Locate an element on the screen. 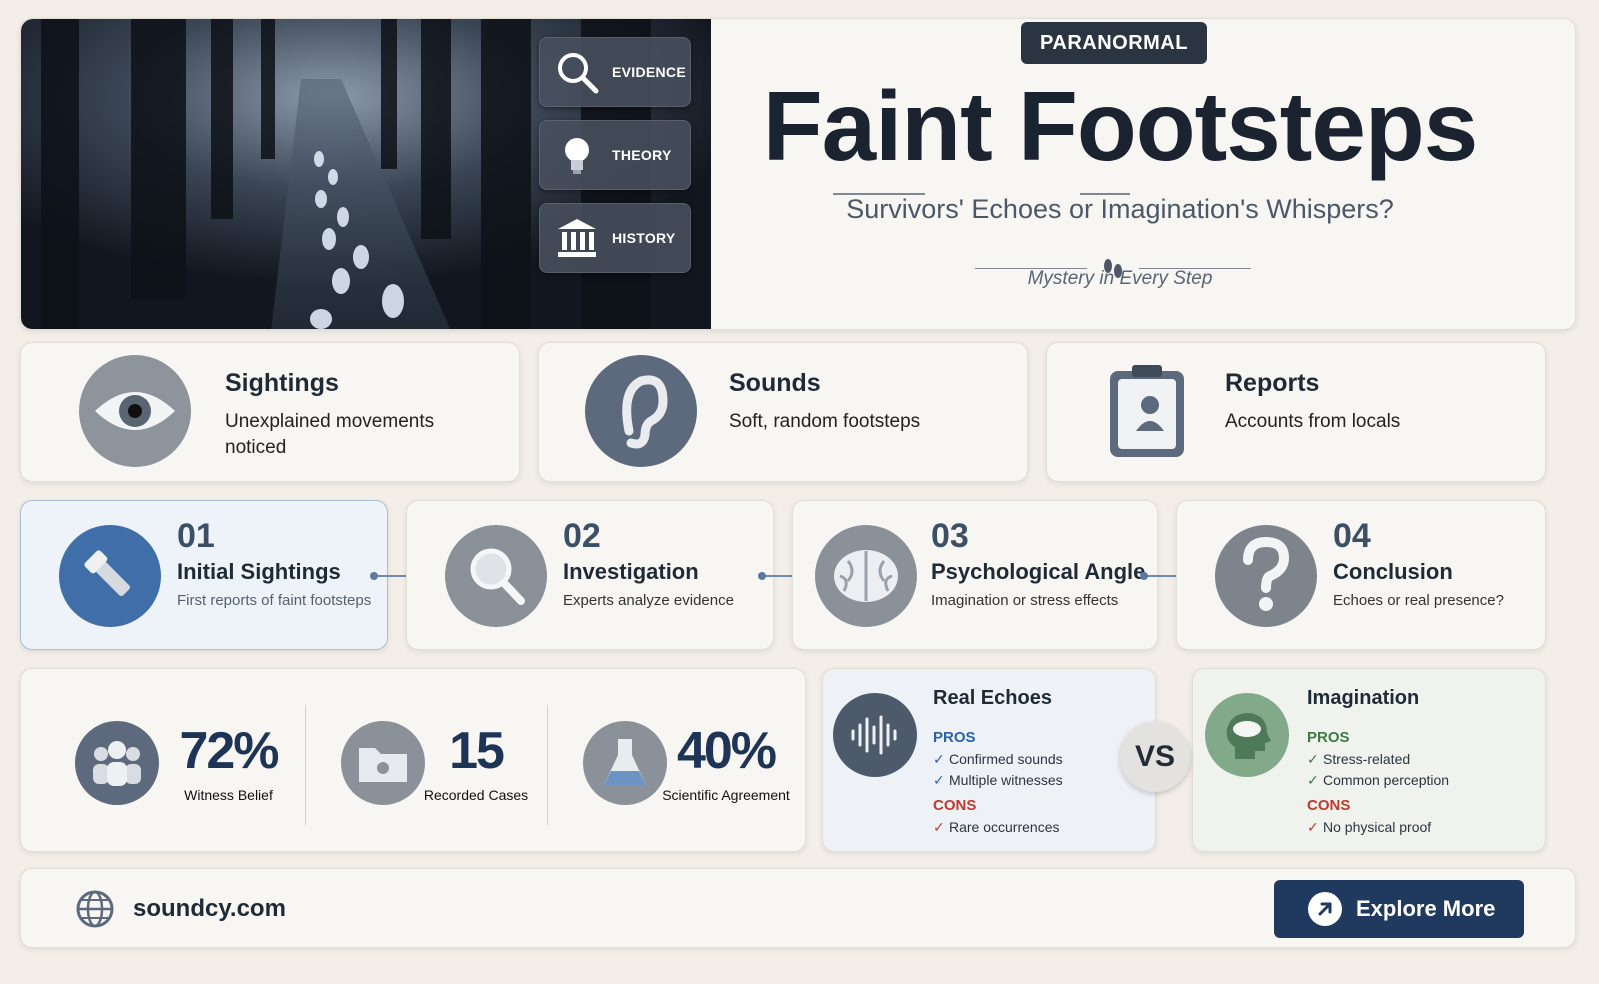 The width and height of the screenshot is (1599, 984). history-button: HISTORY is located at coordinates (615, 238).